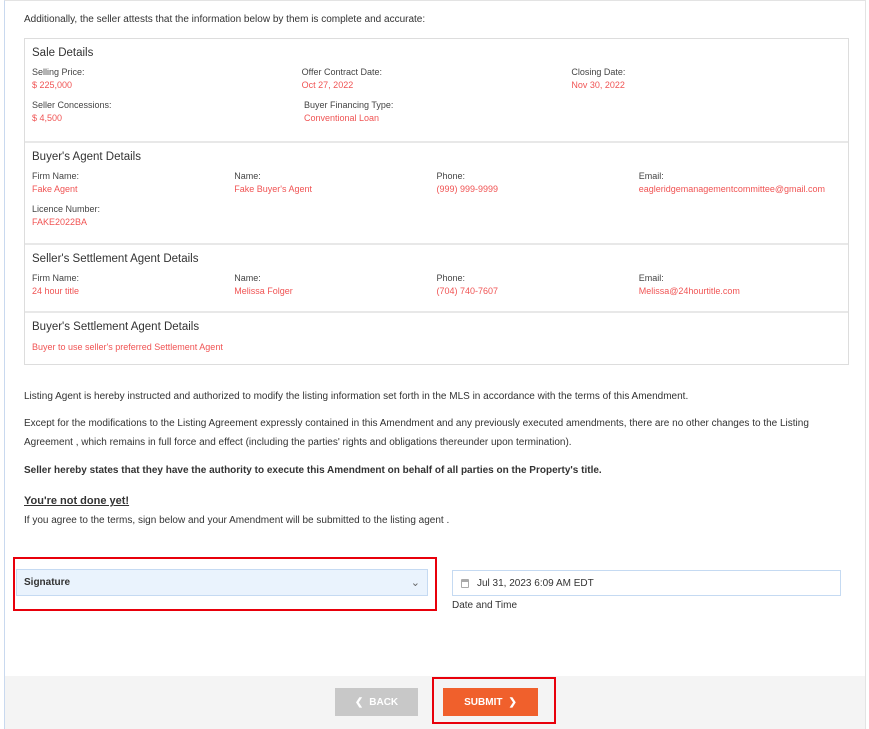 The height and width of the screenshot is (729, 869). Describe the element at coordinates (646, 583) in the screenshot. I see `datetime-input: Jul 31, 2023 6:09 AM EDT` at that location.